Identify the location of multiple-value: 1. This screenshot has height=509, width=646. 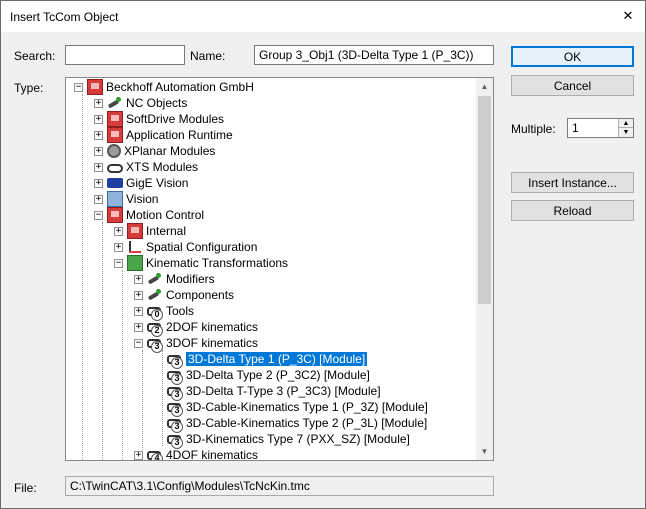
(575, 128).